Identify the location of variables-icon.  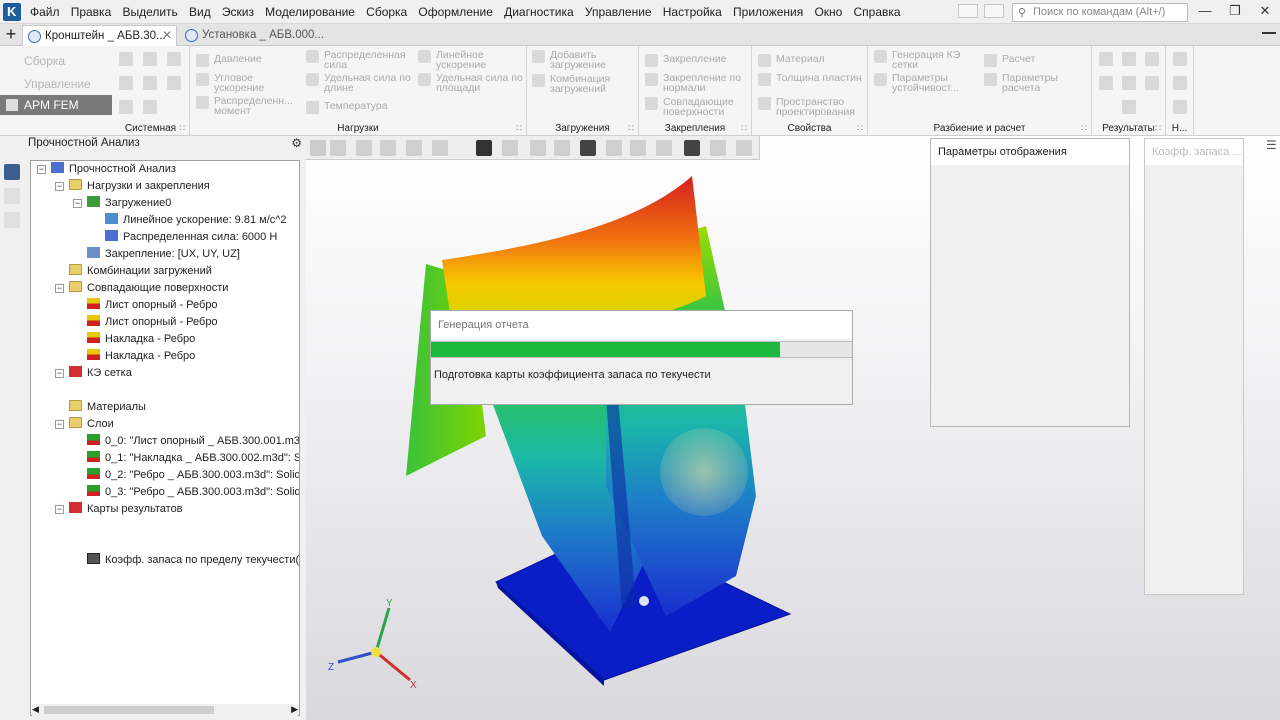
(12, 196).